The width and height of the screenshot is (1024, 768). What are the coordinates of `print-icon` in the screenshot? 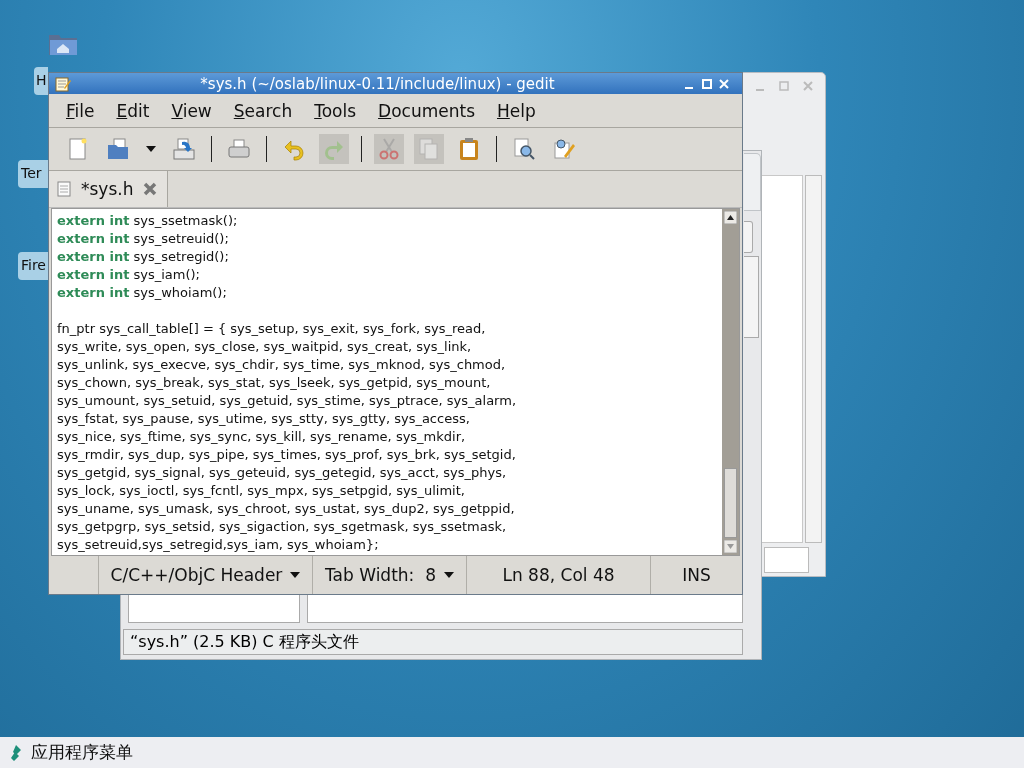 It's located at (239, 149).